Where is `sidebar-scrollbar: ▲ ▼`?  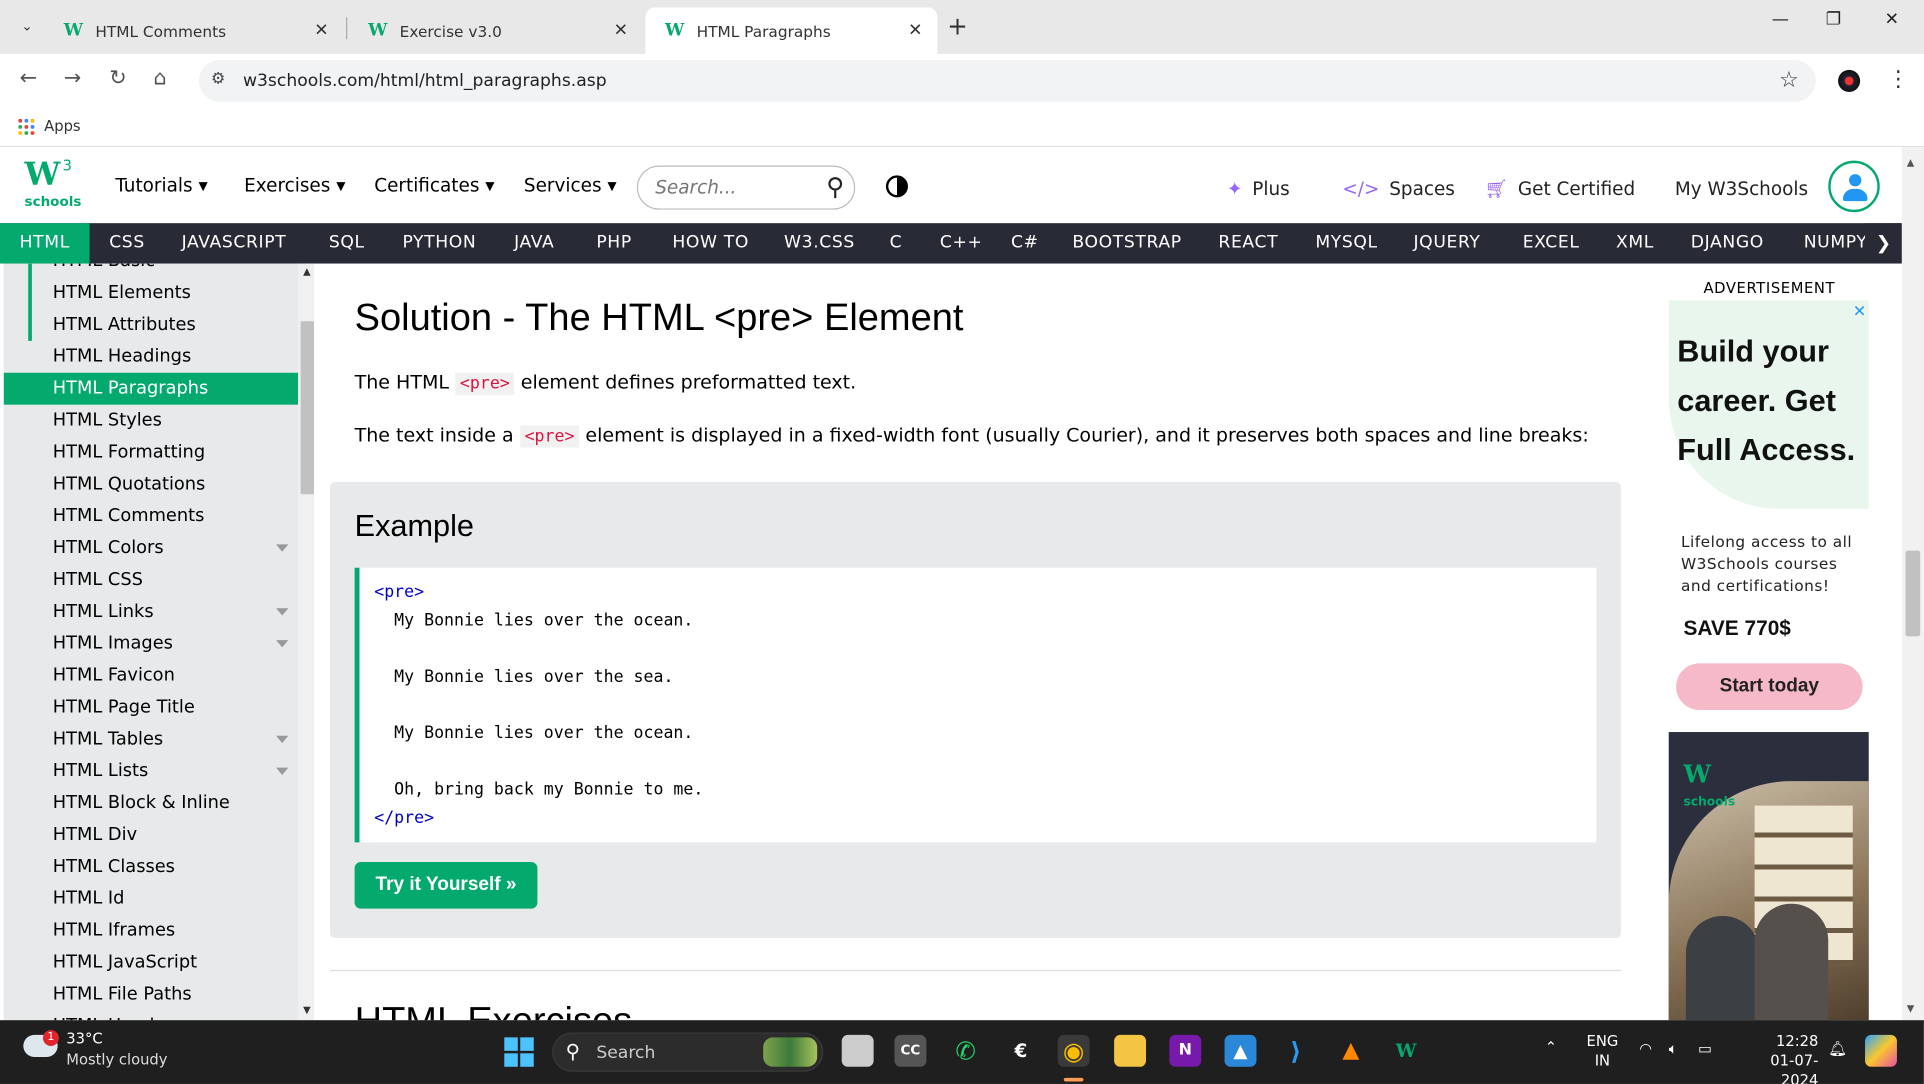 sidebar-scrollbar: ▲ ▼ is located at coordinates (306, 642).